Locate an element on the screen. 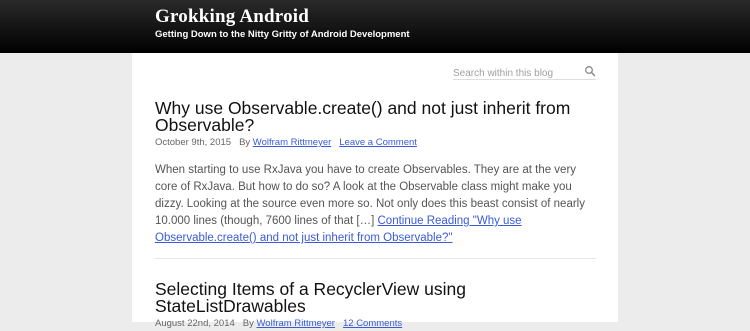  post-divider is located at coordinates (375, 258).